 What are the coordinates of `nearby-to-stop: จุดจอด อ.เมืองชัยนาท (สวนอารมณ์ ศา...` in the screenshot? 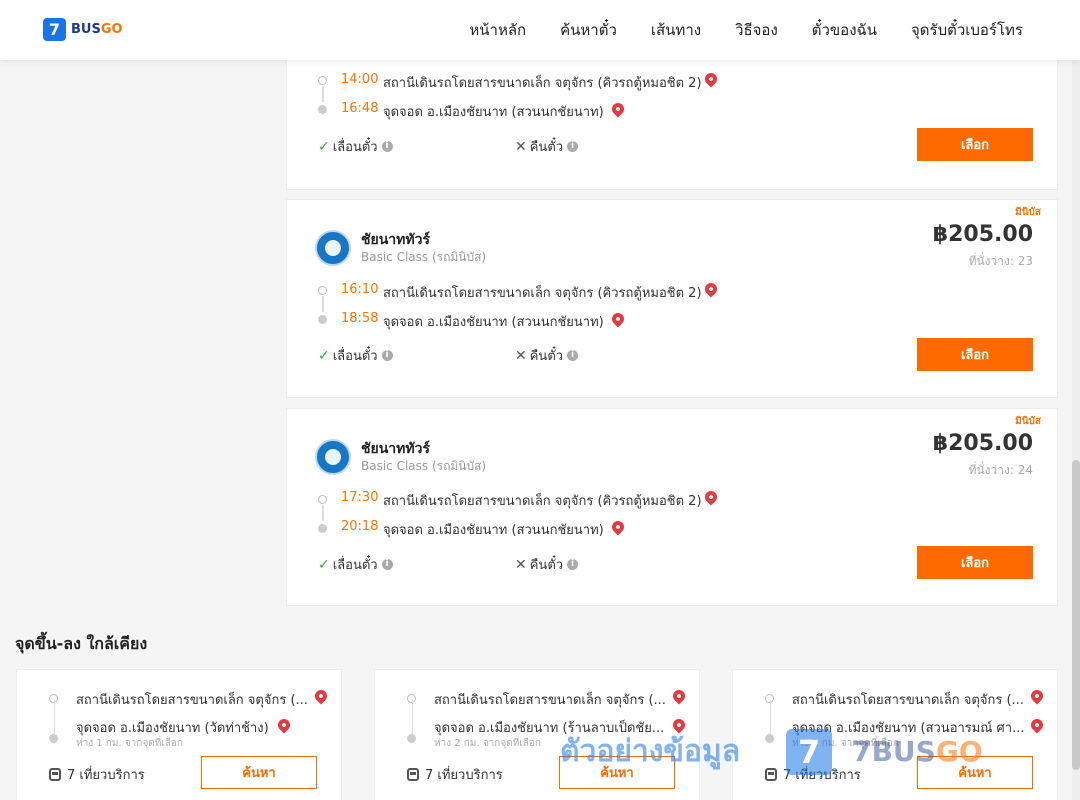 It's located at (908, 728).